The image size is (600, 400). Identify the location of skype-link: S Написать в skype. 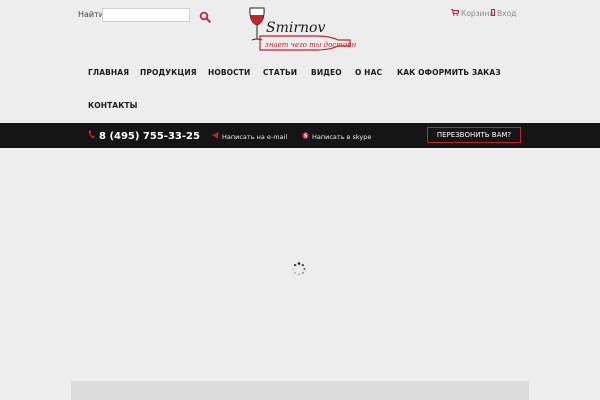
(336, 136).